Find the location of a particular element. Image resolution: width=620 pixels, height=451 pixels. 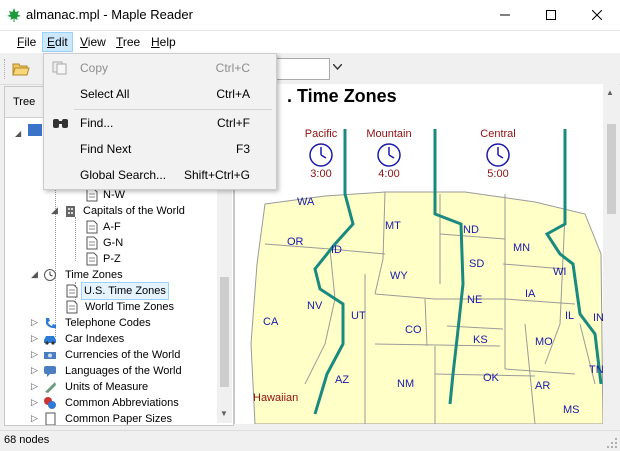

state-label-wa: WA is located at coordinates (306, 202).